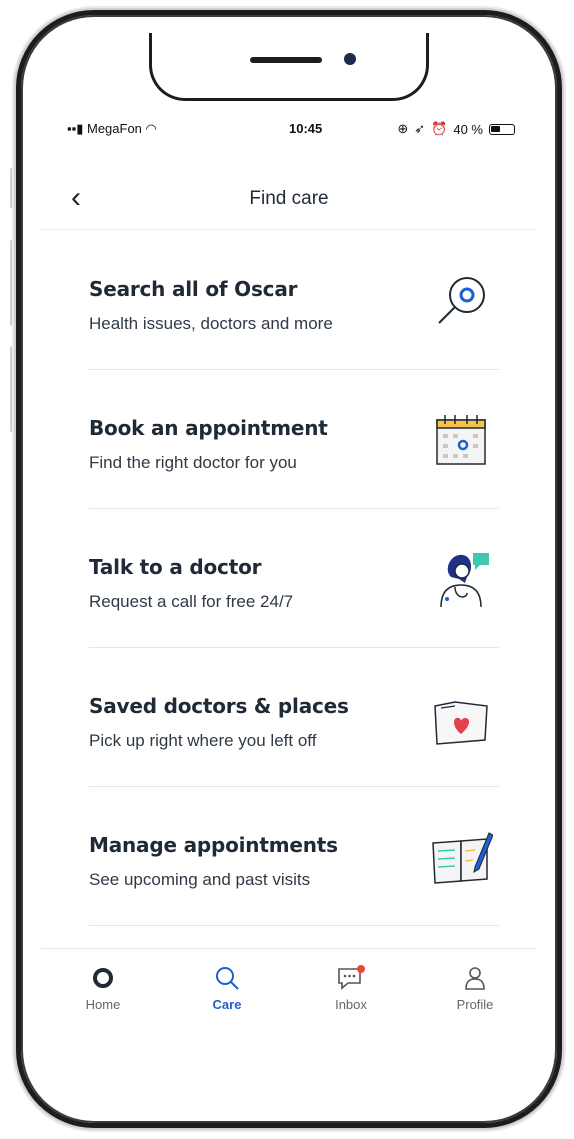 This screenshot has width=574, height=1139. What do you see at coordinates (464, 580) in the screenshot?
I see `doctor-chat-icon` at bounding box center [464, 580].